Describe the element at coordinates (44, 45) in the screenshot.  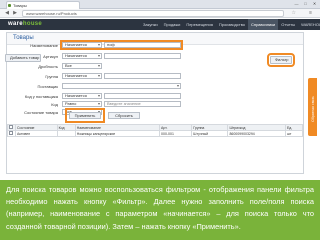
I see `filter-name-label: Наименование` at that location.